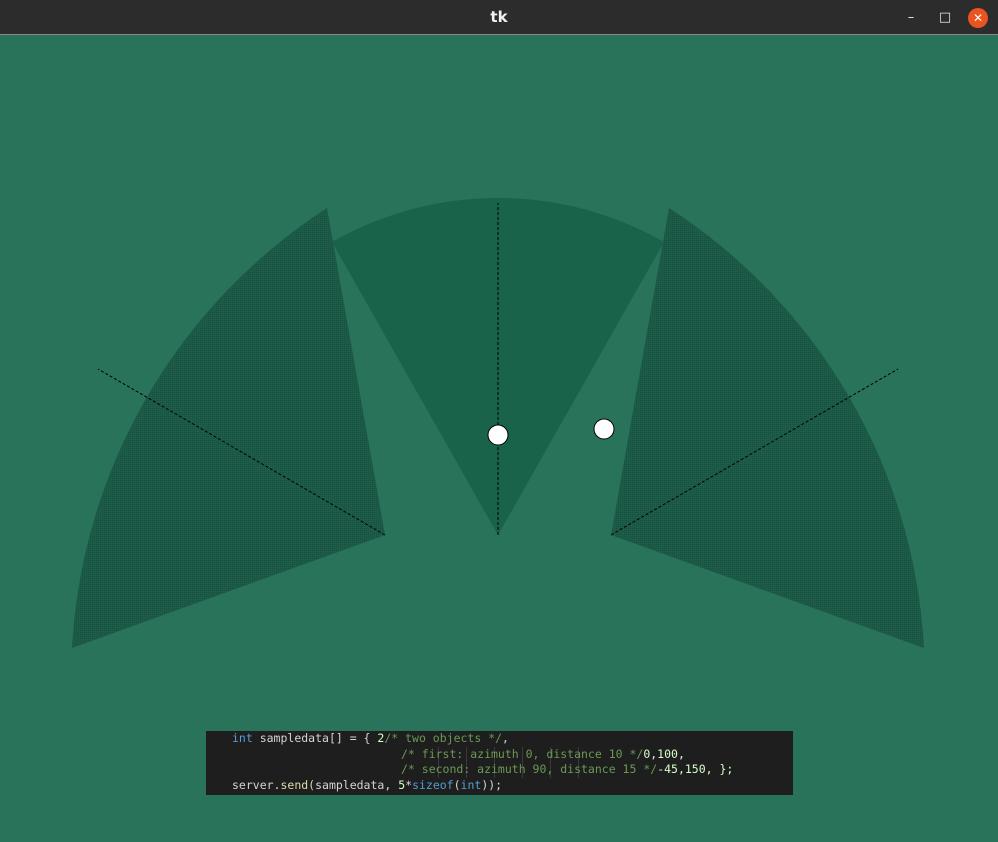  I want to click on close-icon: ✕, so click(978, 18).